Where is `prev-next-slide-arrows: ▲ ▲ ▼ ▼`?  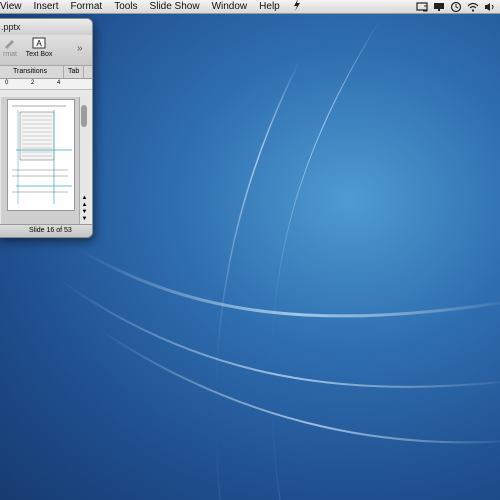 prev-next-slide-arrows: ▲ ▲ ▼ ▼ is located at coordinates (84, 209).